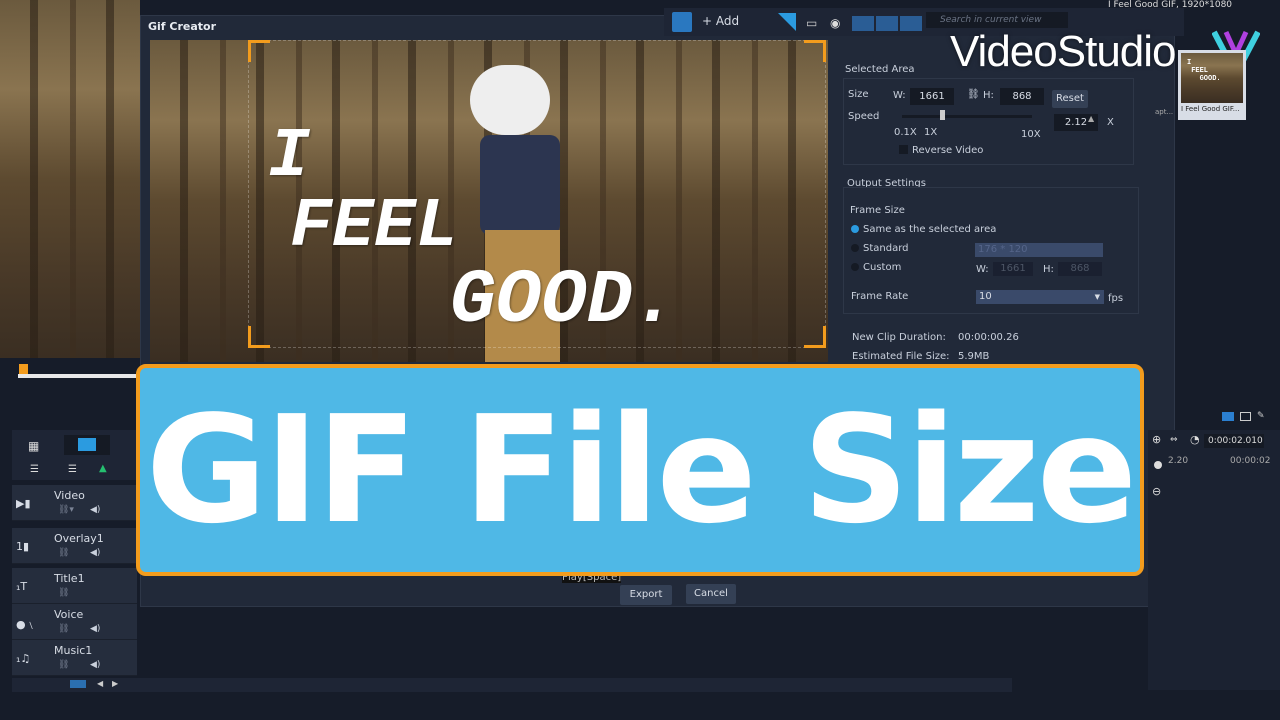  I want to click on speed-slider-handle, so click(942, 115).